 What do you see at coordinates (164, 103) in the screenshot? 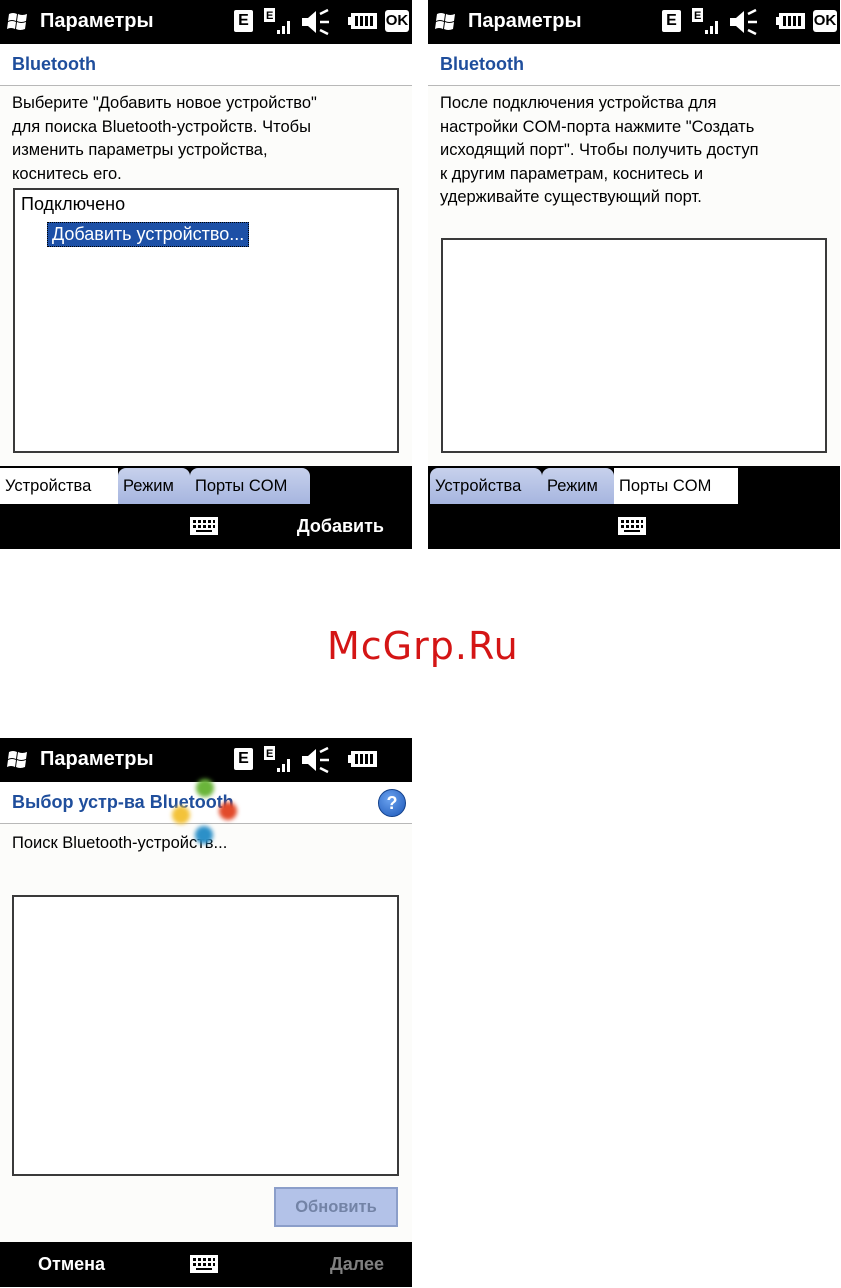
I see `description-line: Выберите "Добавить новое устройство"` at bounding box center [164, 103].